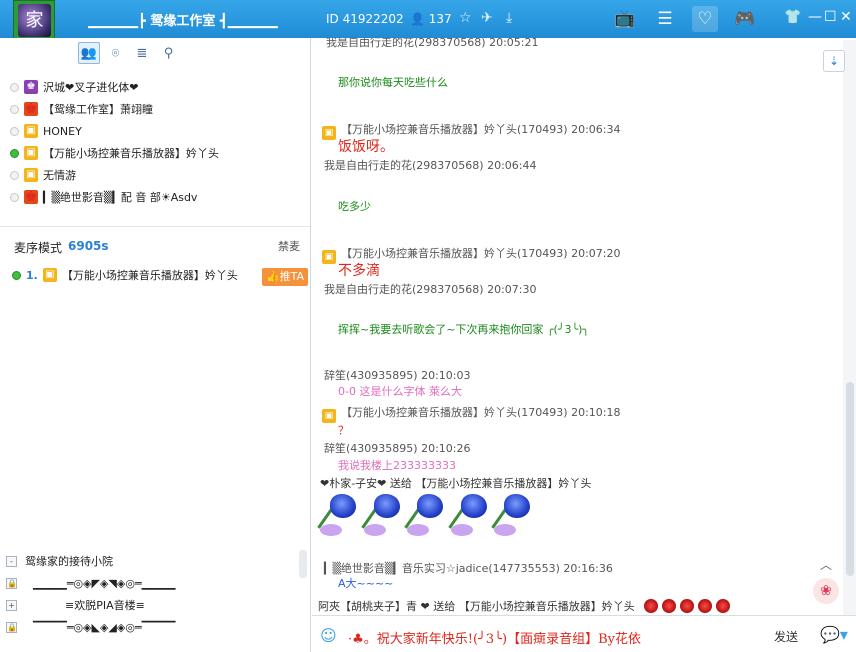 The image size is (856, 652). I want to click on download-icon: ⤓, so click(509, 18).